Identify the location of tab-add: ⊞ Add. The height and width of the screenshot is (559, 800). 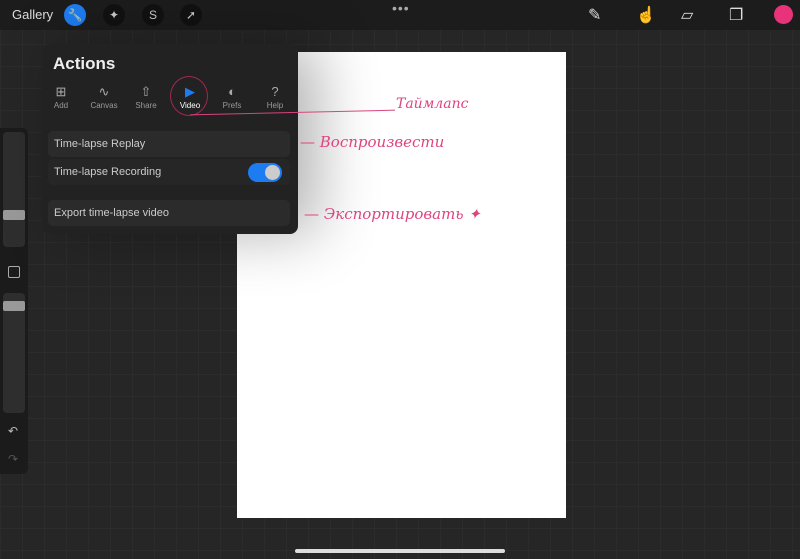
(61, 97).